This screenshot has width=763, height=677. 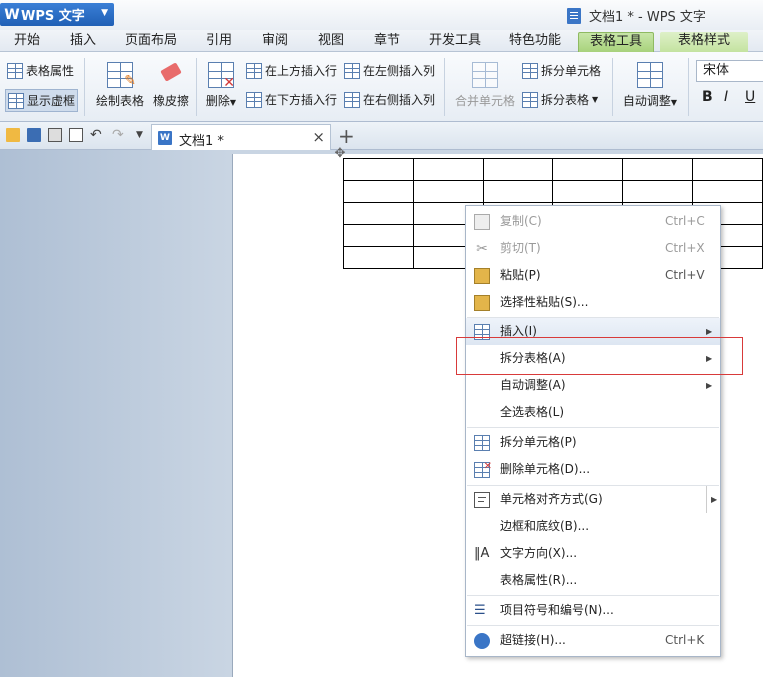 I want to click on insert-row-above-label: 在上方插入行, so click(x=301, y=71).